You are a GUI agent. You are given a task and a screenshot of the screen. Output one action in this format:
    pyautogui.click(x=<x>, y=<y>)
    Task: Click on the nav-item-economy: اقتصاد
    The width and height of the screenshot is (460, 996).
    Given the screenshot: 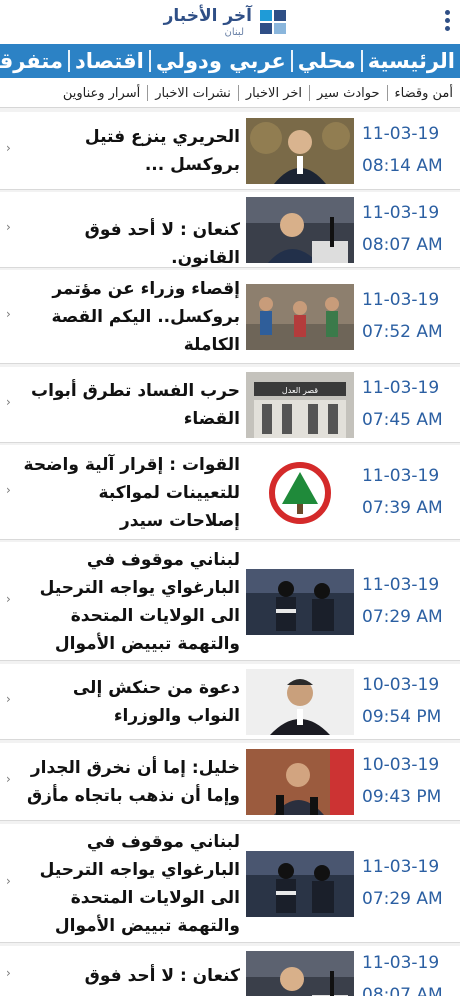 What is the action you would take?
    pyautogui.click(x=109, y=61)
    